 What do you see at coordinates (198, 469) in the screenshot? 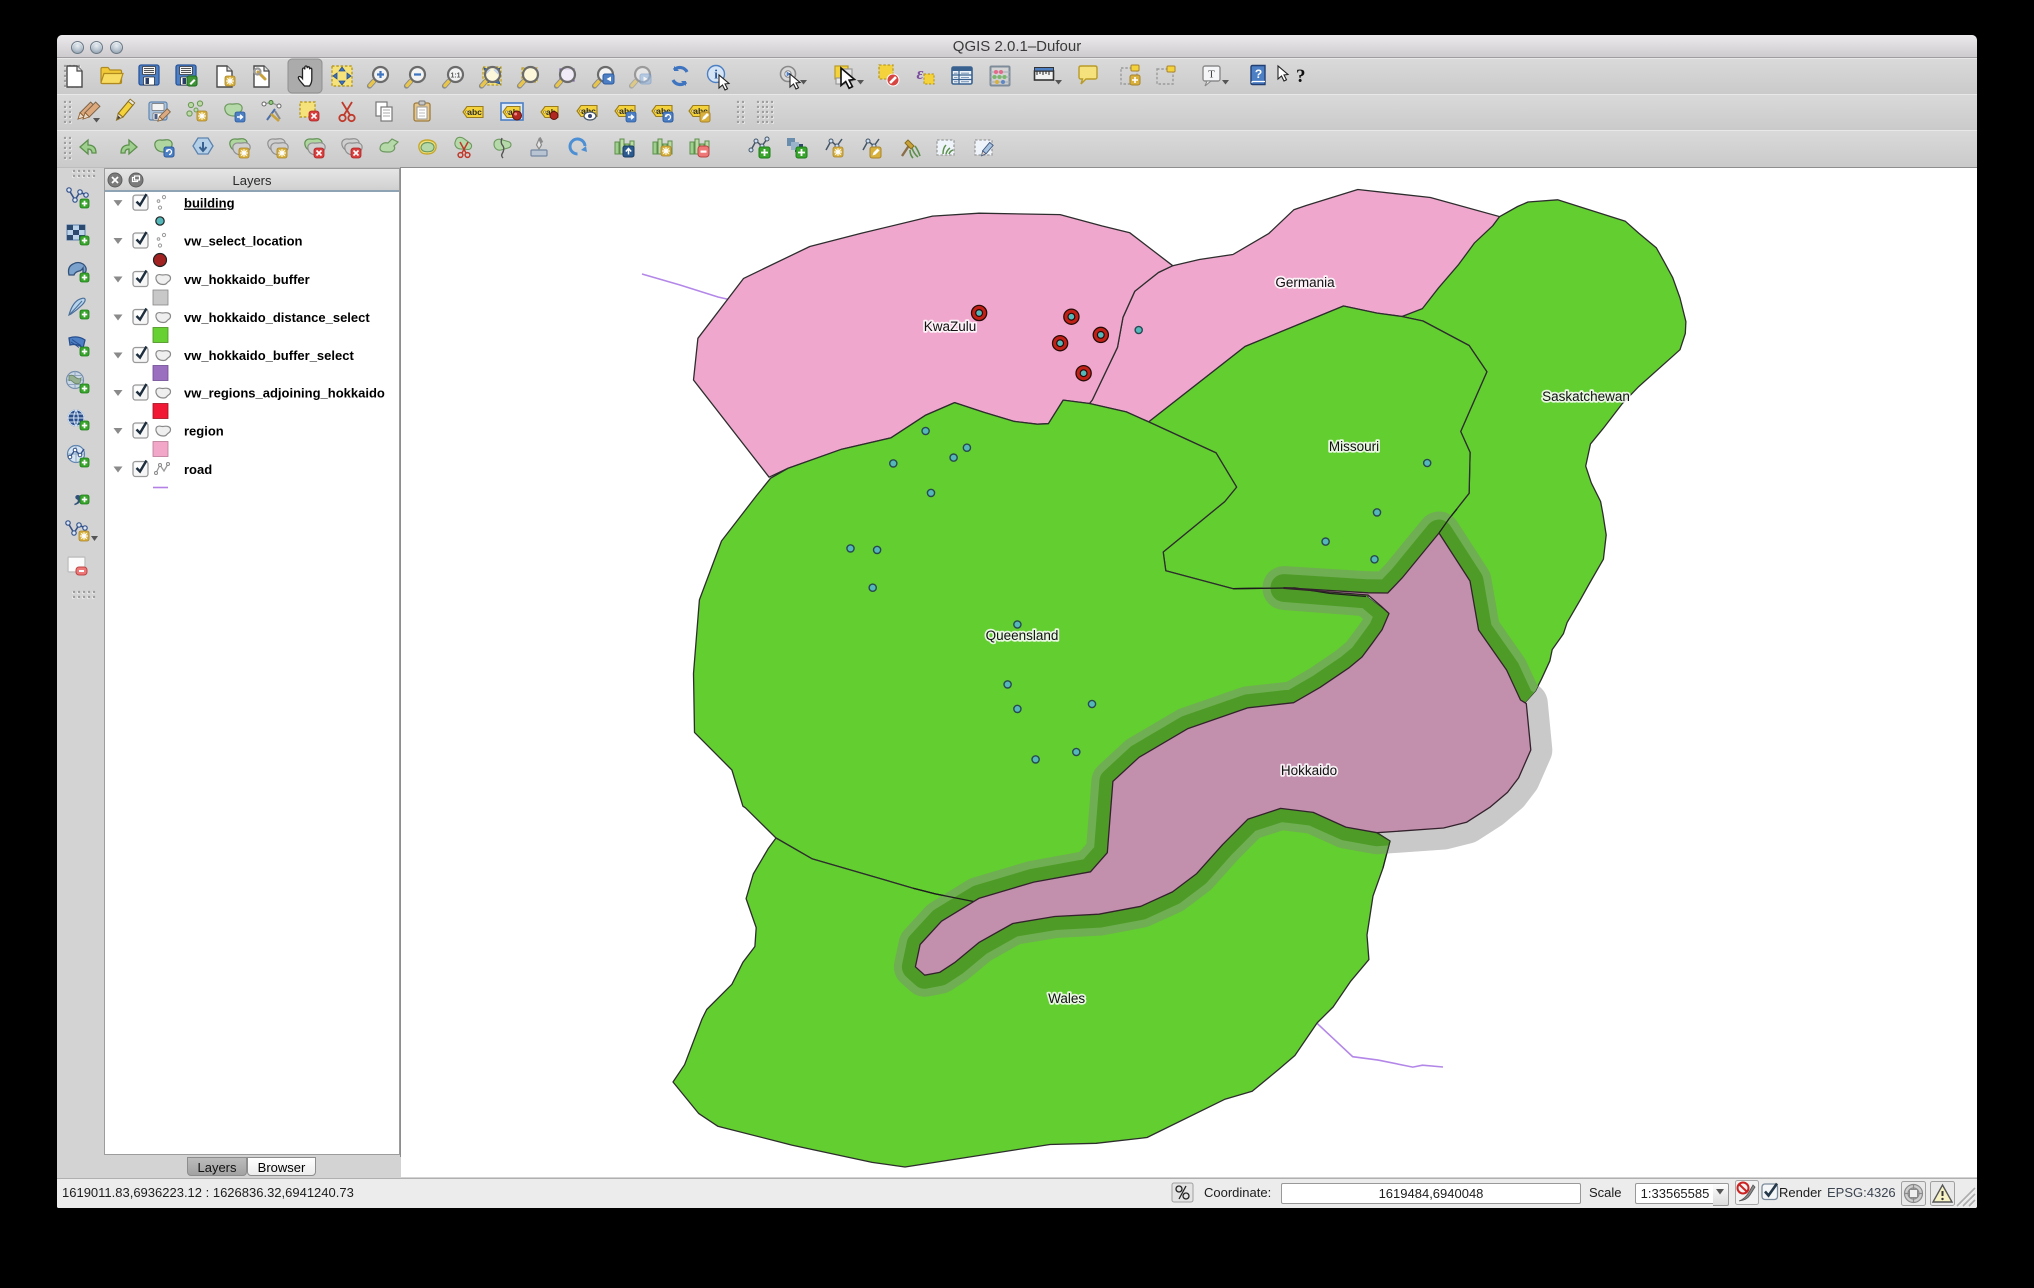
I see `svg-text: road` at bounding box center [198, 469].